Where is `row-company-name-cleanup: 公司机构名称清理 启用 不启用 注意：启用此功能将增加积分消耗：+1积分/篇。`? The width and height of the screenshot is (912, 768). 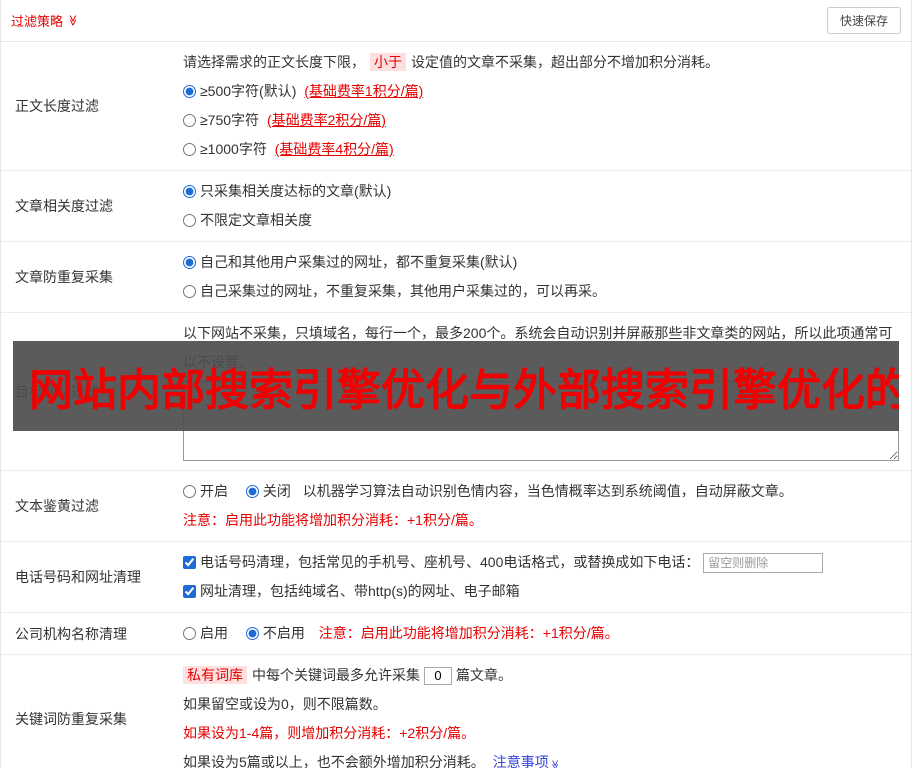
row-company-name-cleanup: 公司机构名称清理 启用 不启用 注意：启用此功能将增加积分消耗：+1积分/篇。 is located at coordinates (456, 634).